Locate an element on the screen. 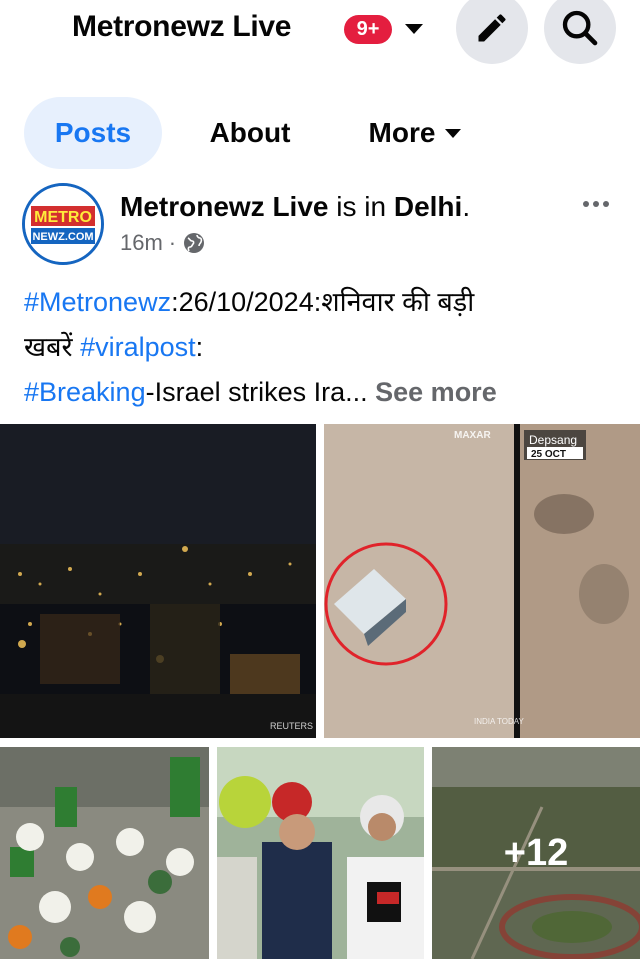 The height and width of the screenshot is (959, 640). avatar: METRO NEWZ.COM is located at coordinates (63, 224).